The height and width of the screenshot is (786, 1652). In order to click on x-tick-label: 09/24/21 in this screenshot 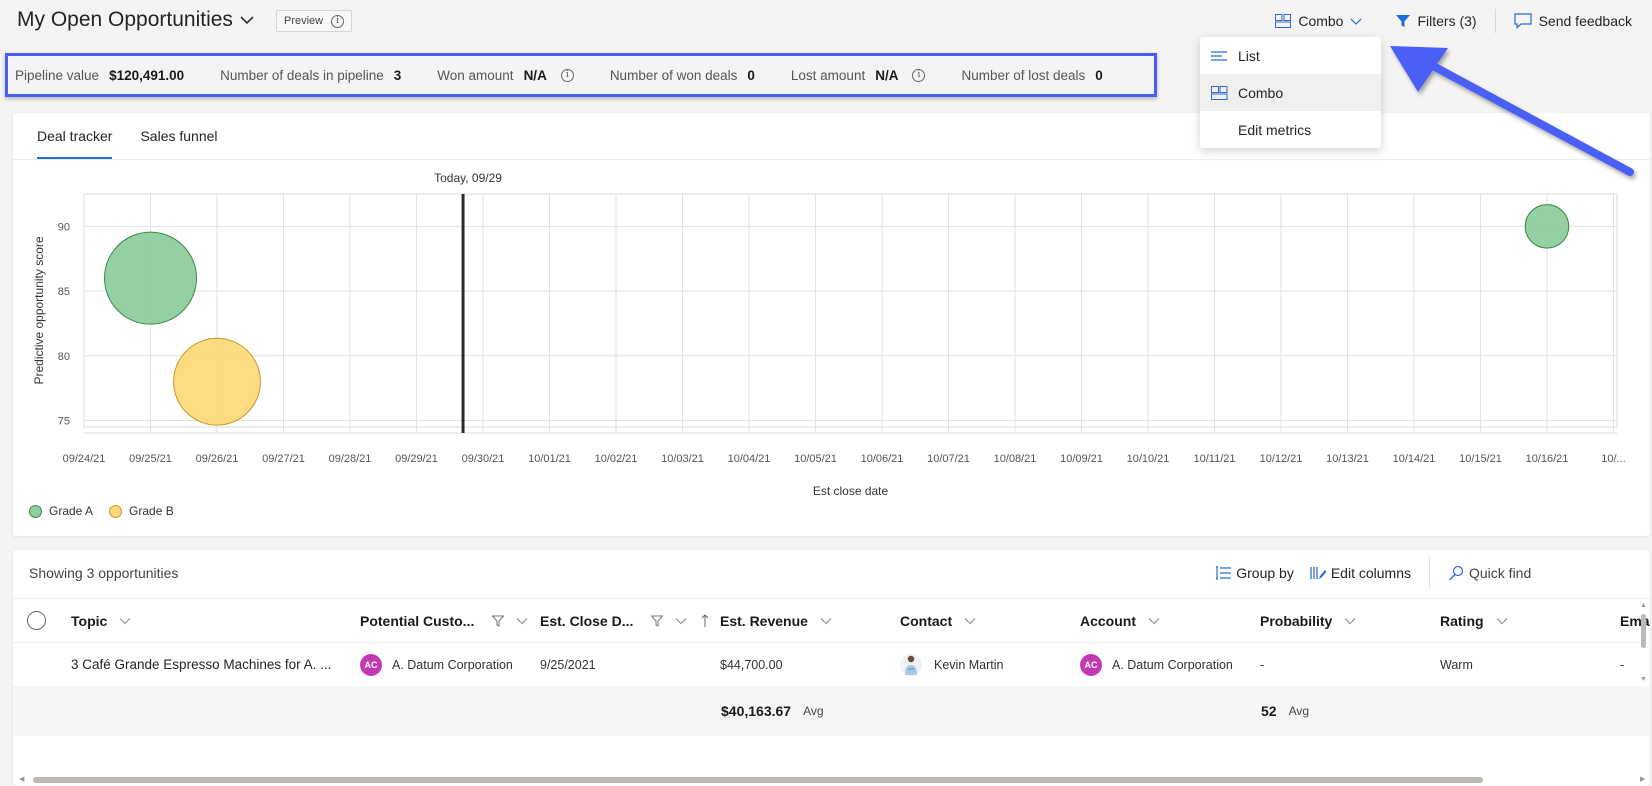, I will do `click(84, 459)`.